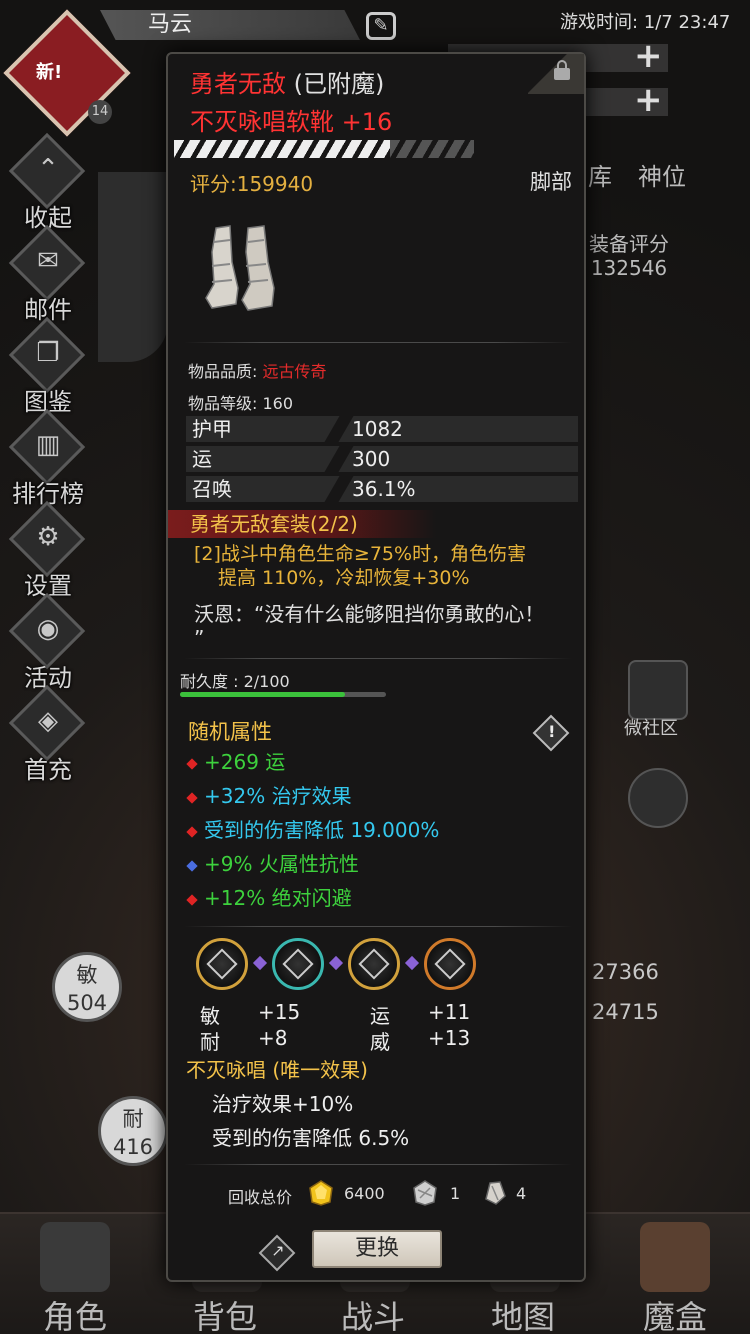 The height and width of the screenshot is (1334, 750). What do you see at coordinates (225, 371) in the screenshot?
I see `item-quality-label: 物品品质:` at bounding box center [225, 371].